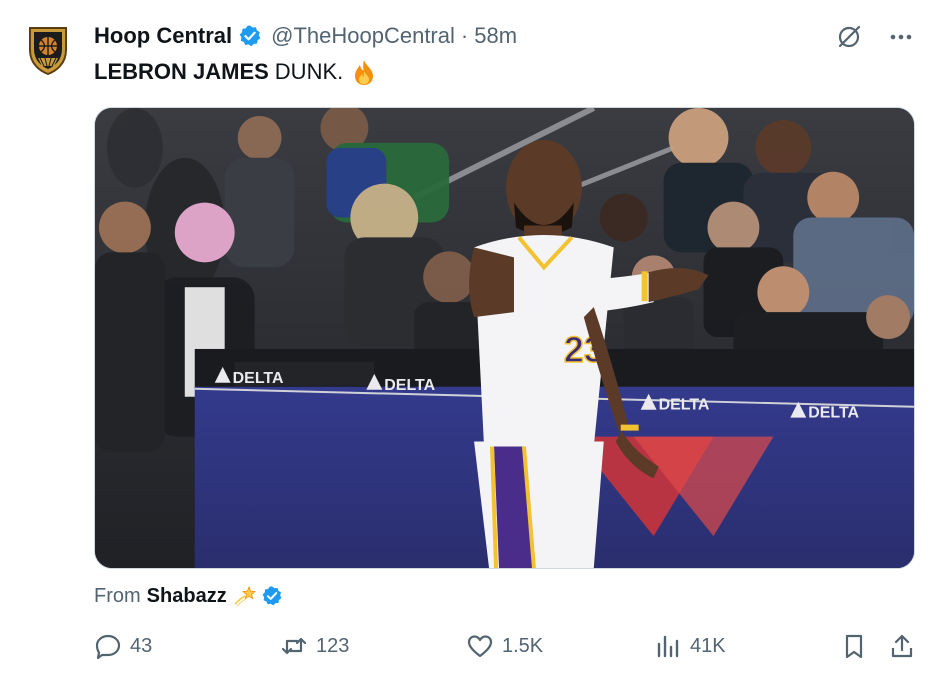 This screenshot has width=940, height=686. I want to click on timestamp: 58m, so click(495, 36).